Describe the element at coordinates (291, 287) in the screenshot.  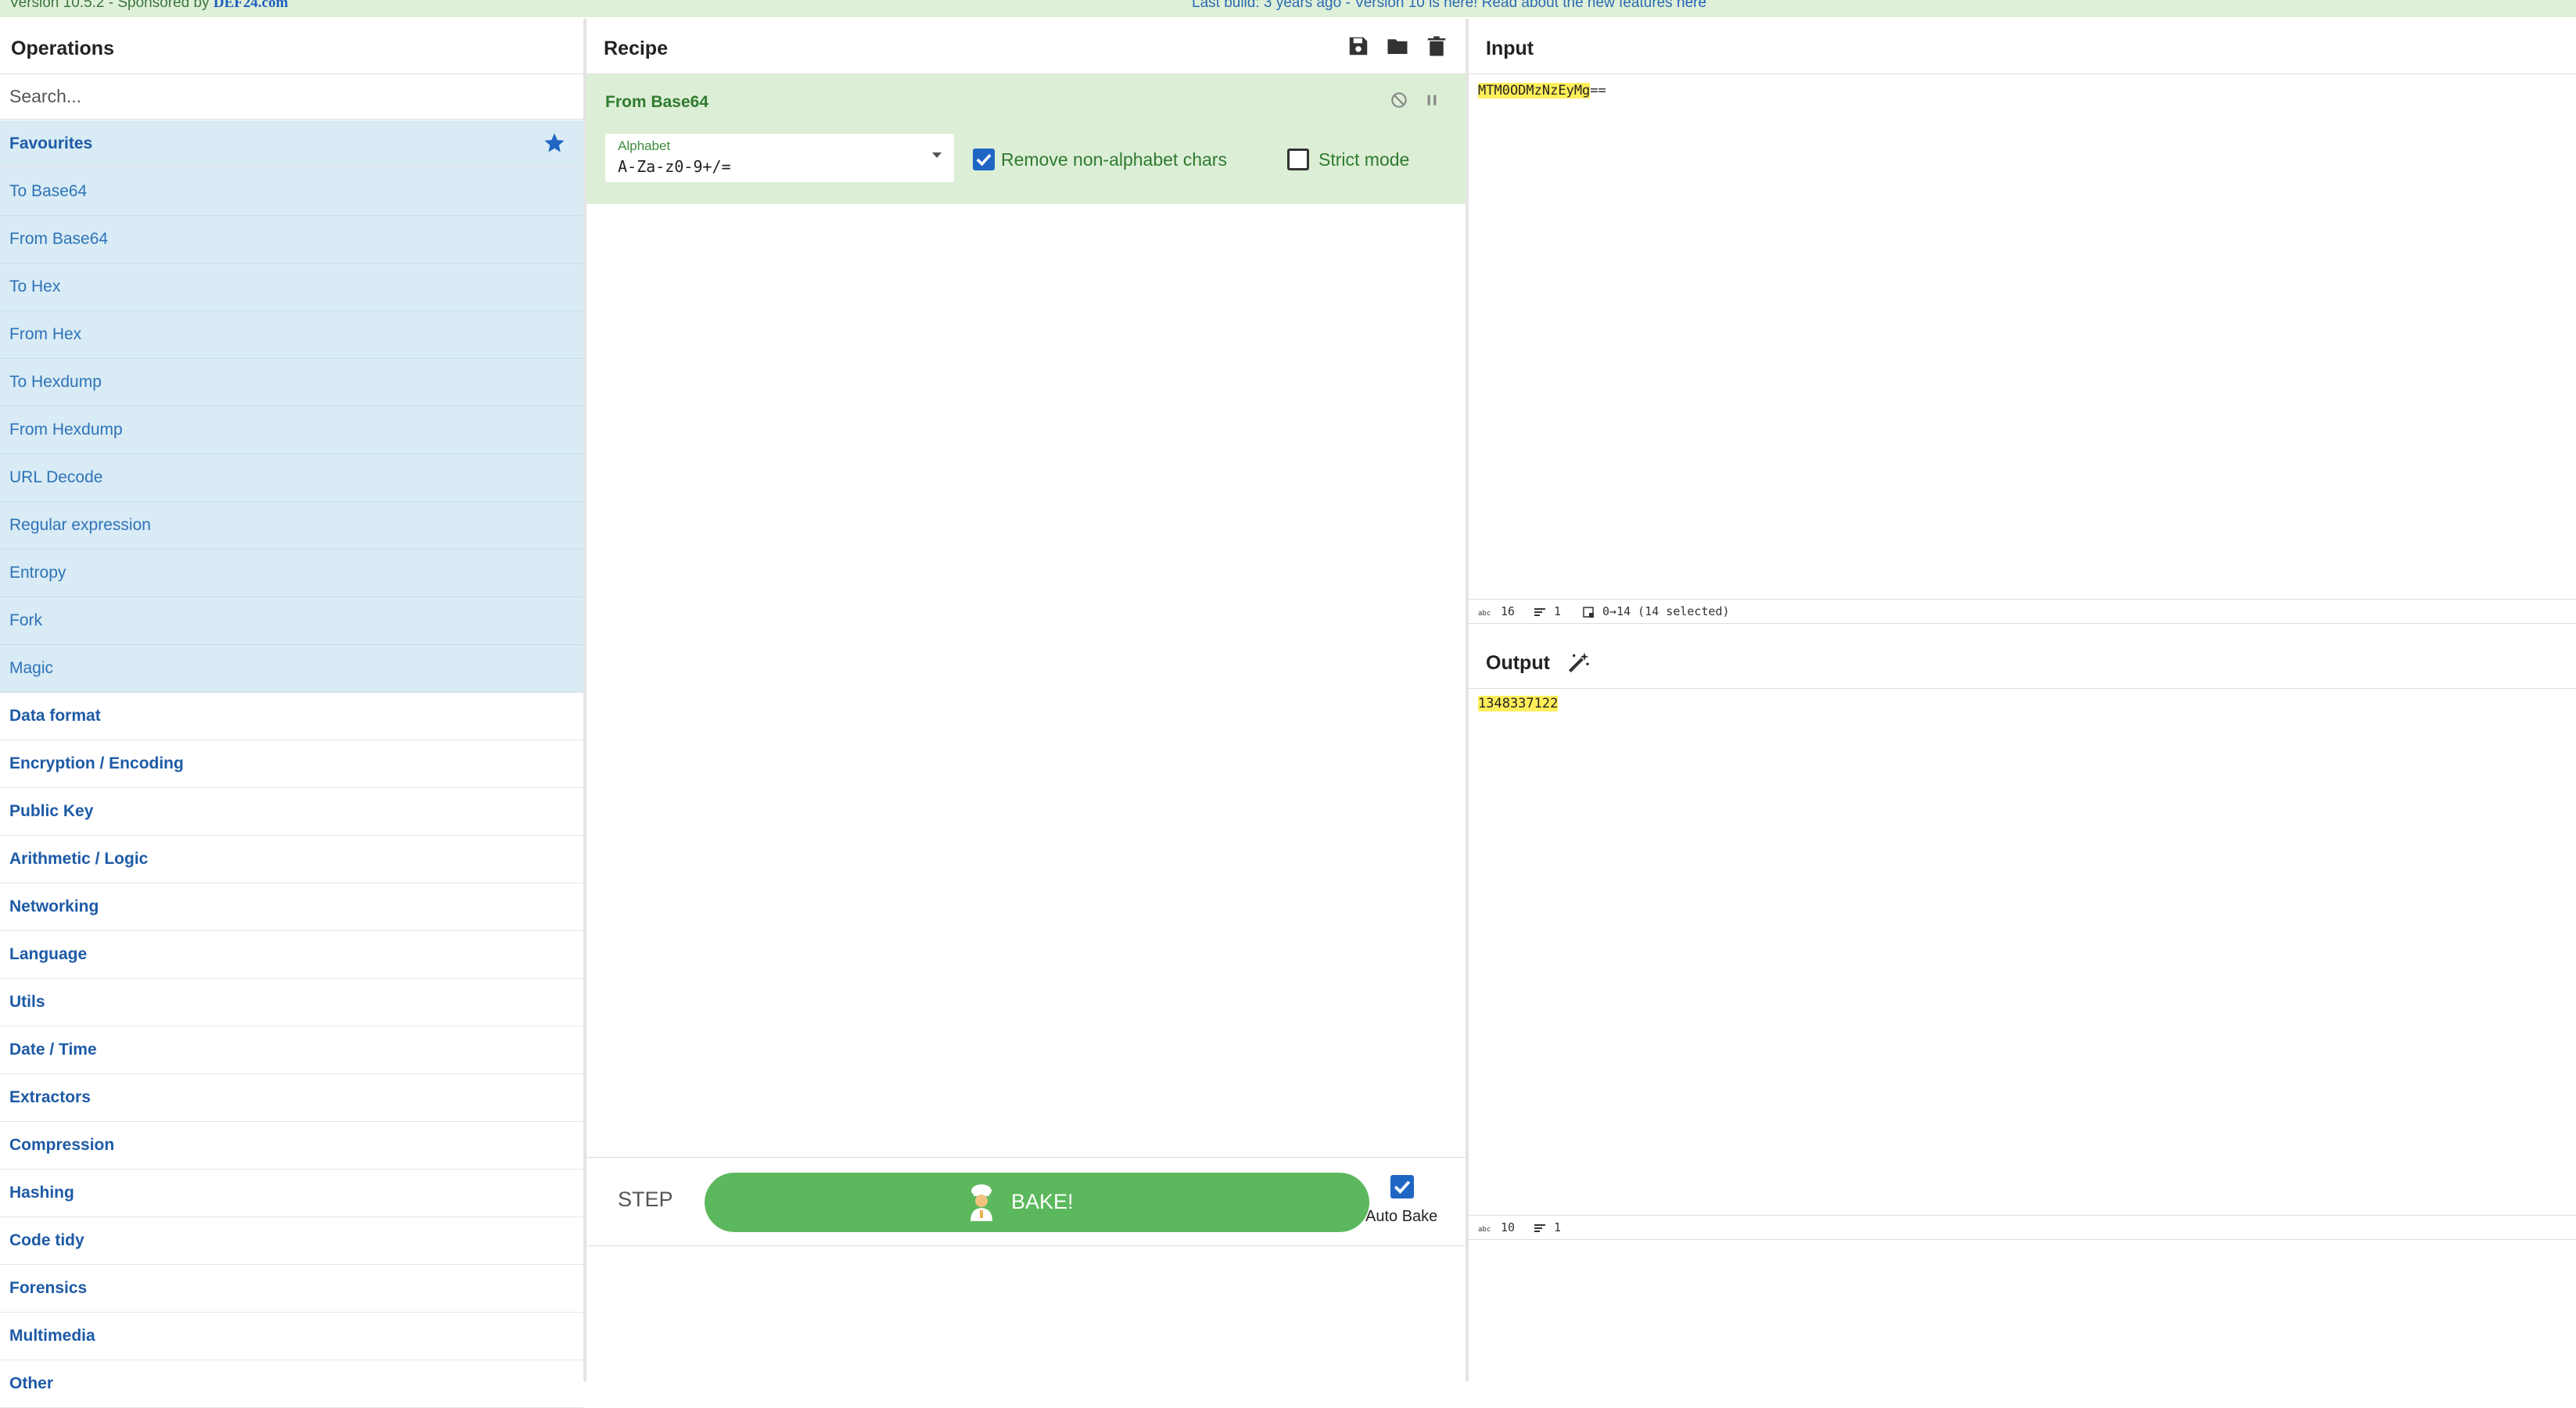
I see `operation-item: To Hex` at that location.